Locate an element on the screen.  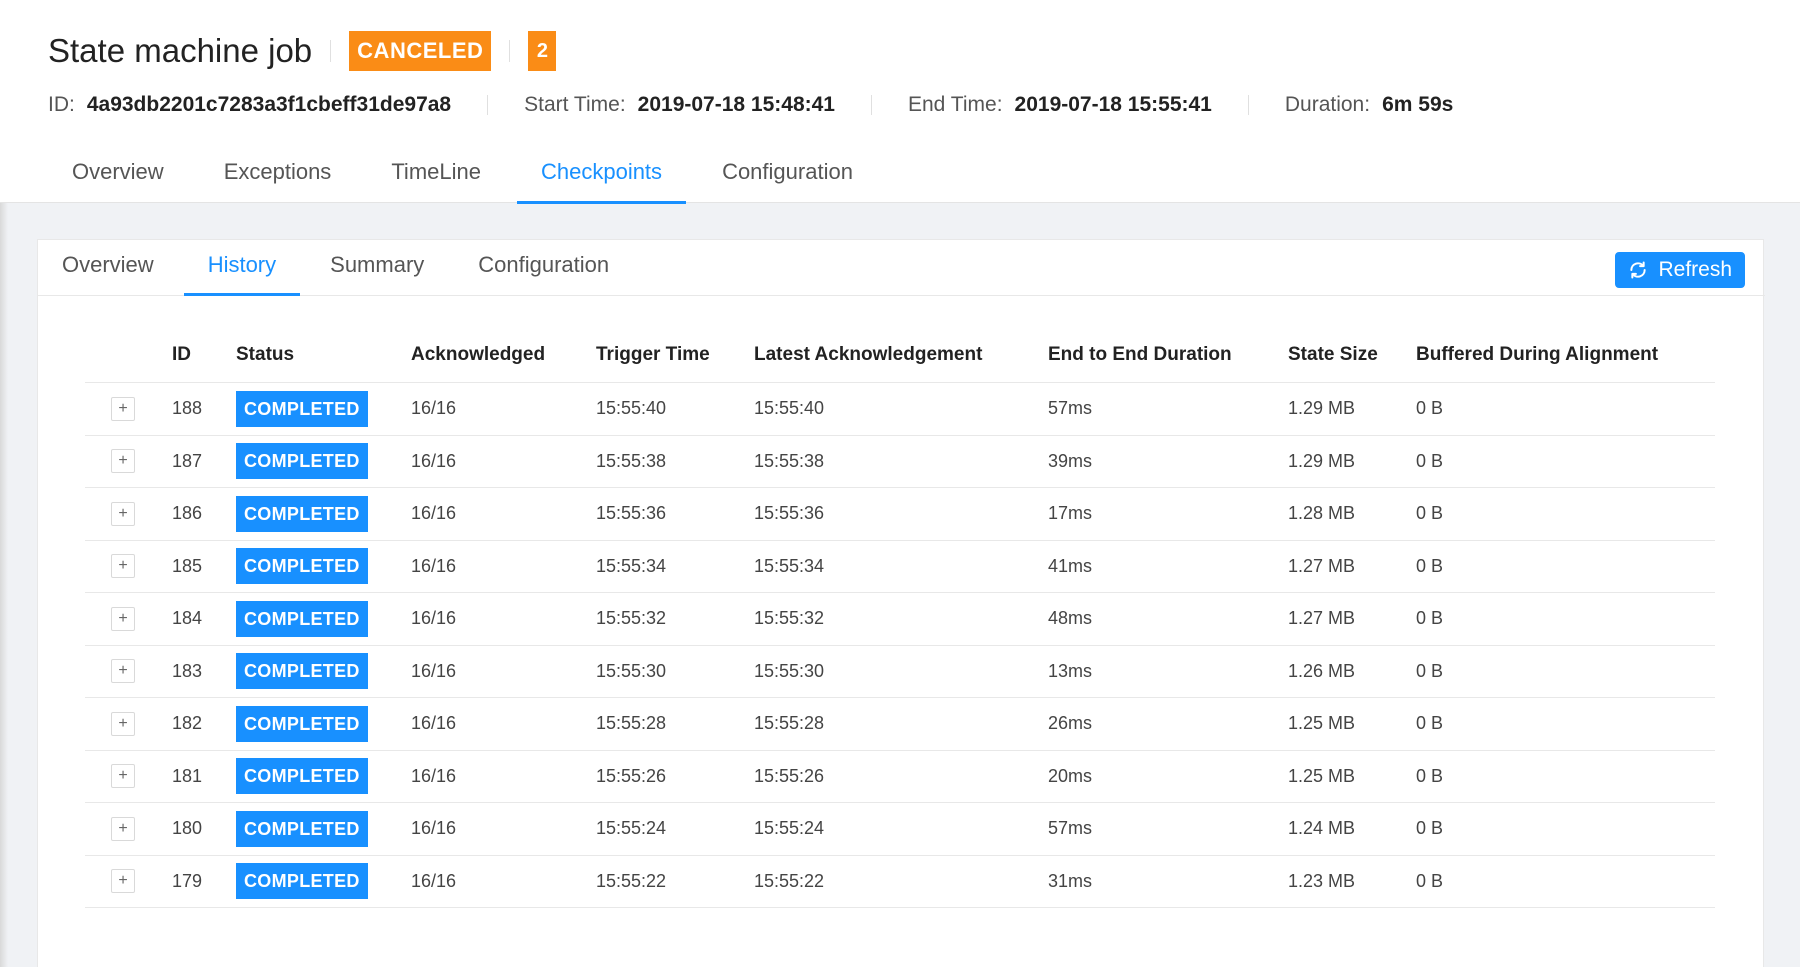
task-count-badge: 2 is located at coordinates (542, 51).